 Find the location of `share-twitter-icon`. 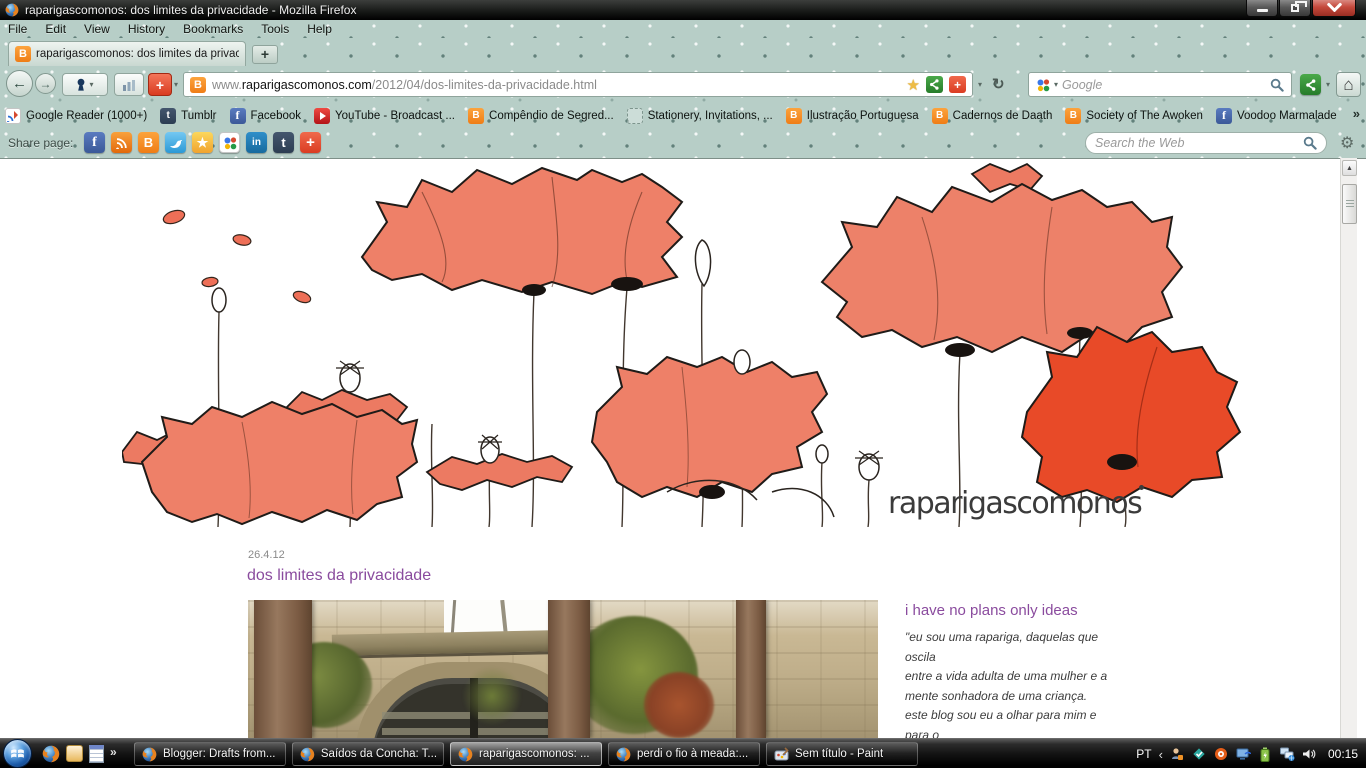

share-twitter-icon is located at coordinates (175, 142).